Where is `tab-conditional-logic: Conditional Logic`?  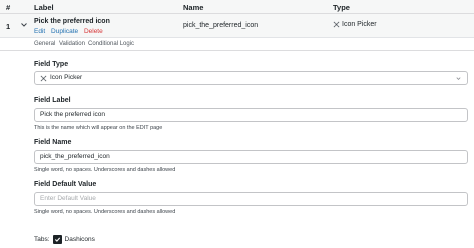
tab-conditional-logic: Conditional Logic is located at coordinates (111, 44).